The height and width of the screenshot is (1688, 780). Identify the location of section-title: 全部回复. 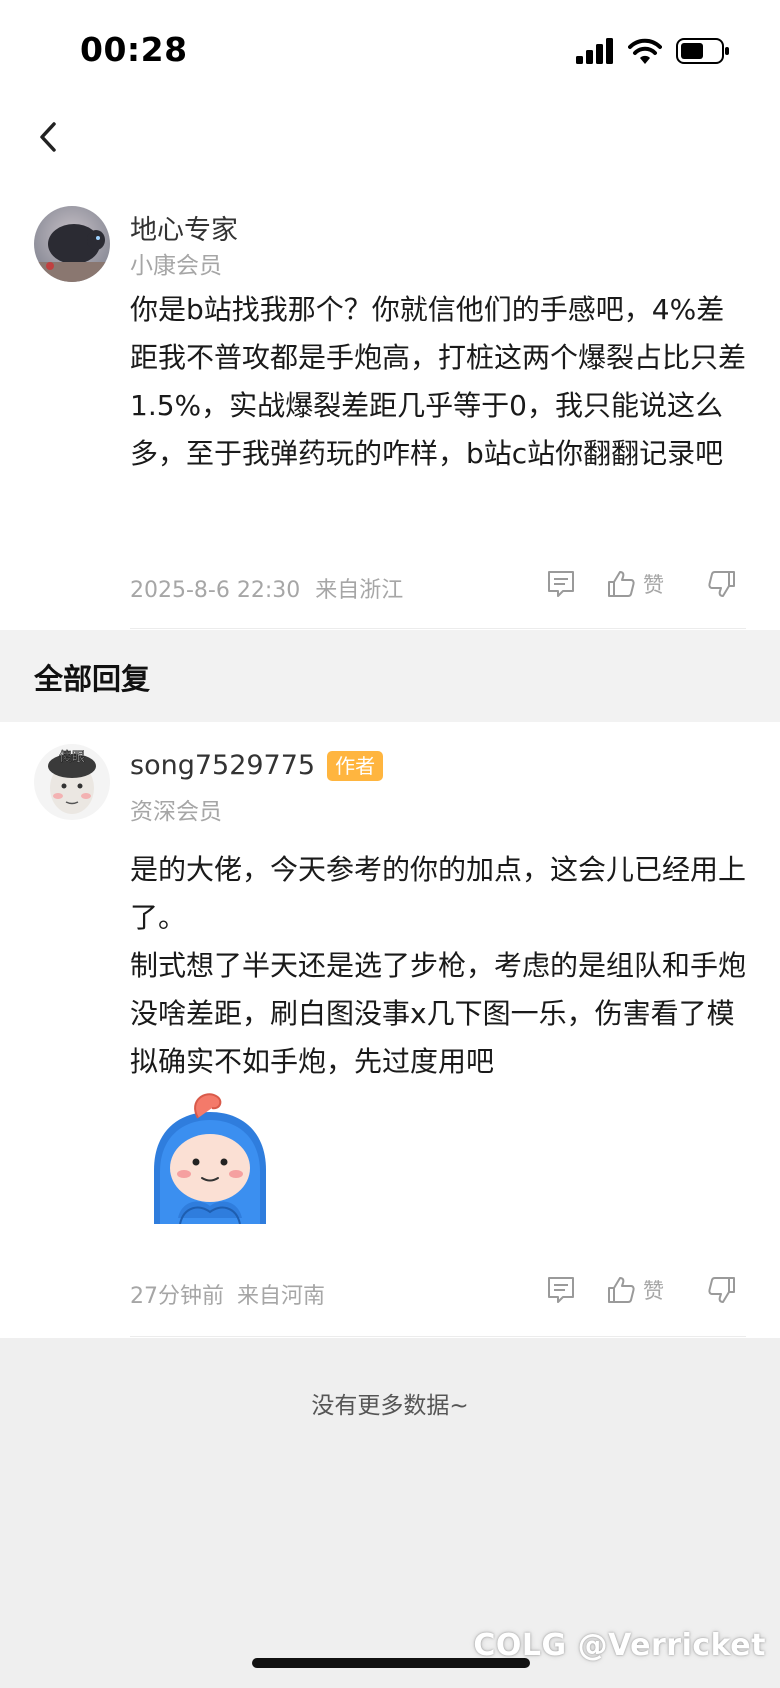
(92, 679).